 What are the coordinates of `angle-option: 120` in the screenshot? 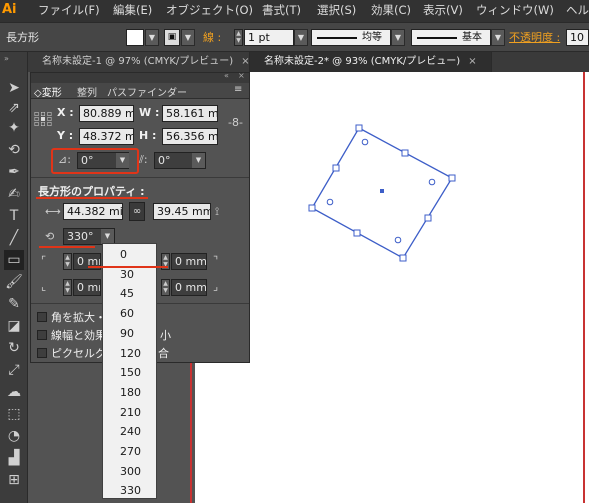 It's located at (129, 354).